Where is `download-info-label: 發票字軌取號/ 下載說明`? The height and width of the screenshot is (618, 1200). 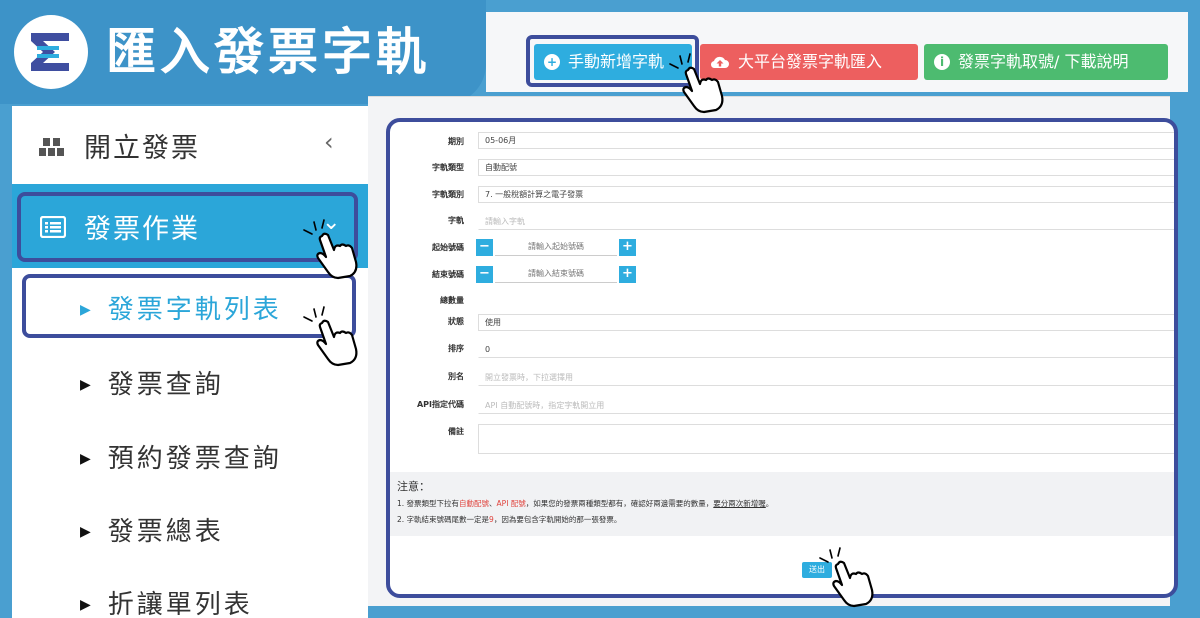 download-info-label: 發票字軌取號/ 下載說明 is located at coordinates (1043, 61).